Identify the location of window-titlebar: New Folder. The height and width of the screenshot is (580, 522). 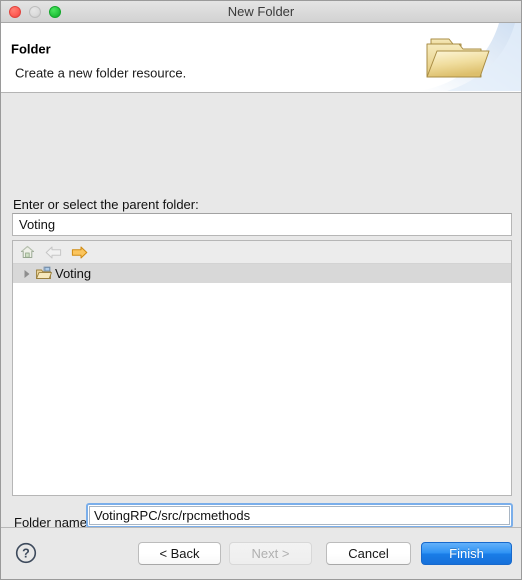
(261, 12).